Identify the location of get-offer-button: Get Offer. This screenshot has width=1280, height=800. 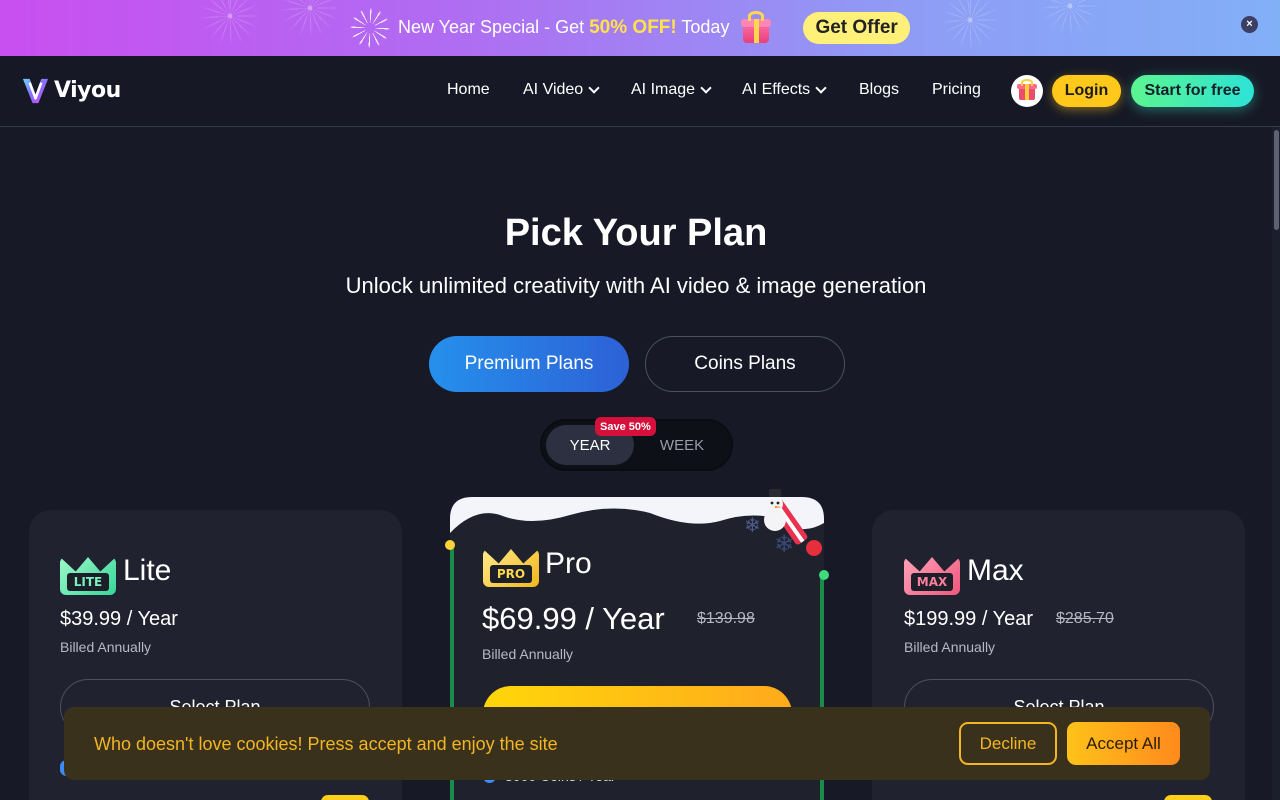
(856, 28).